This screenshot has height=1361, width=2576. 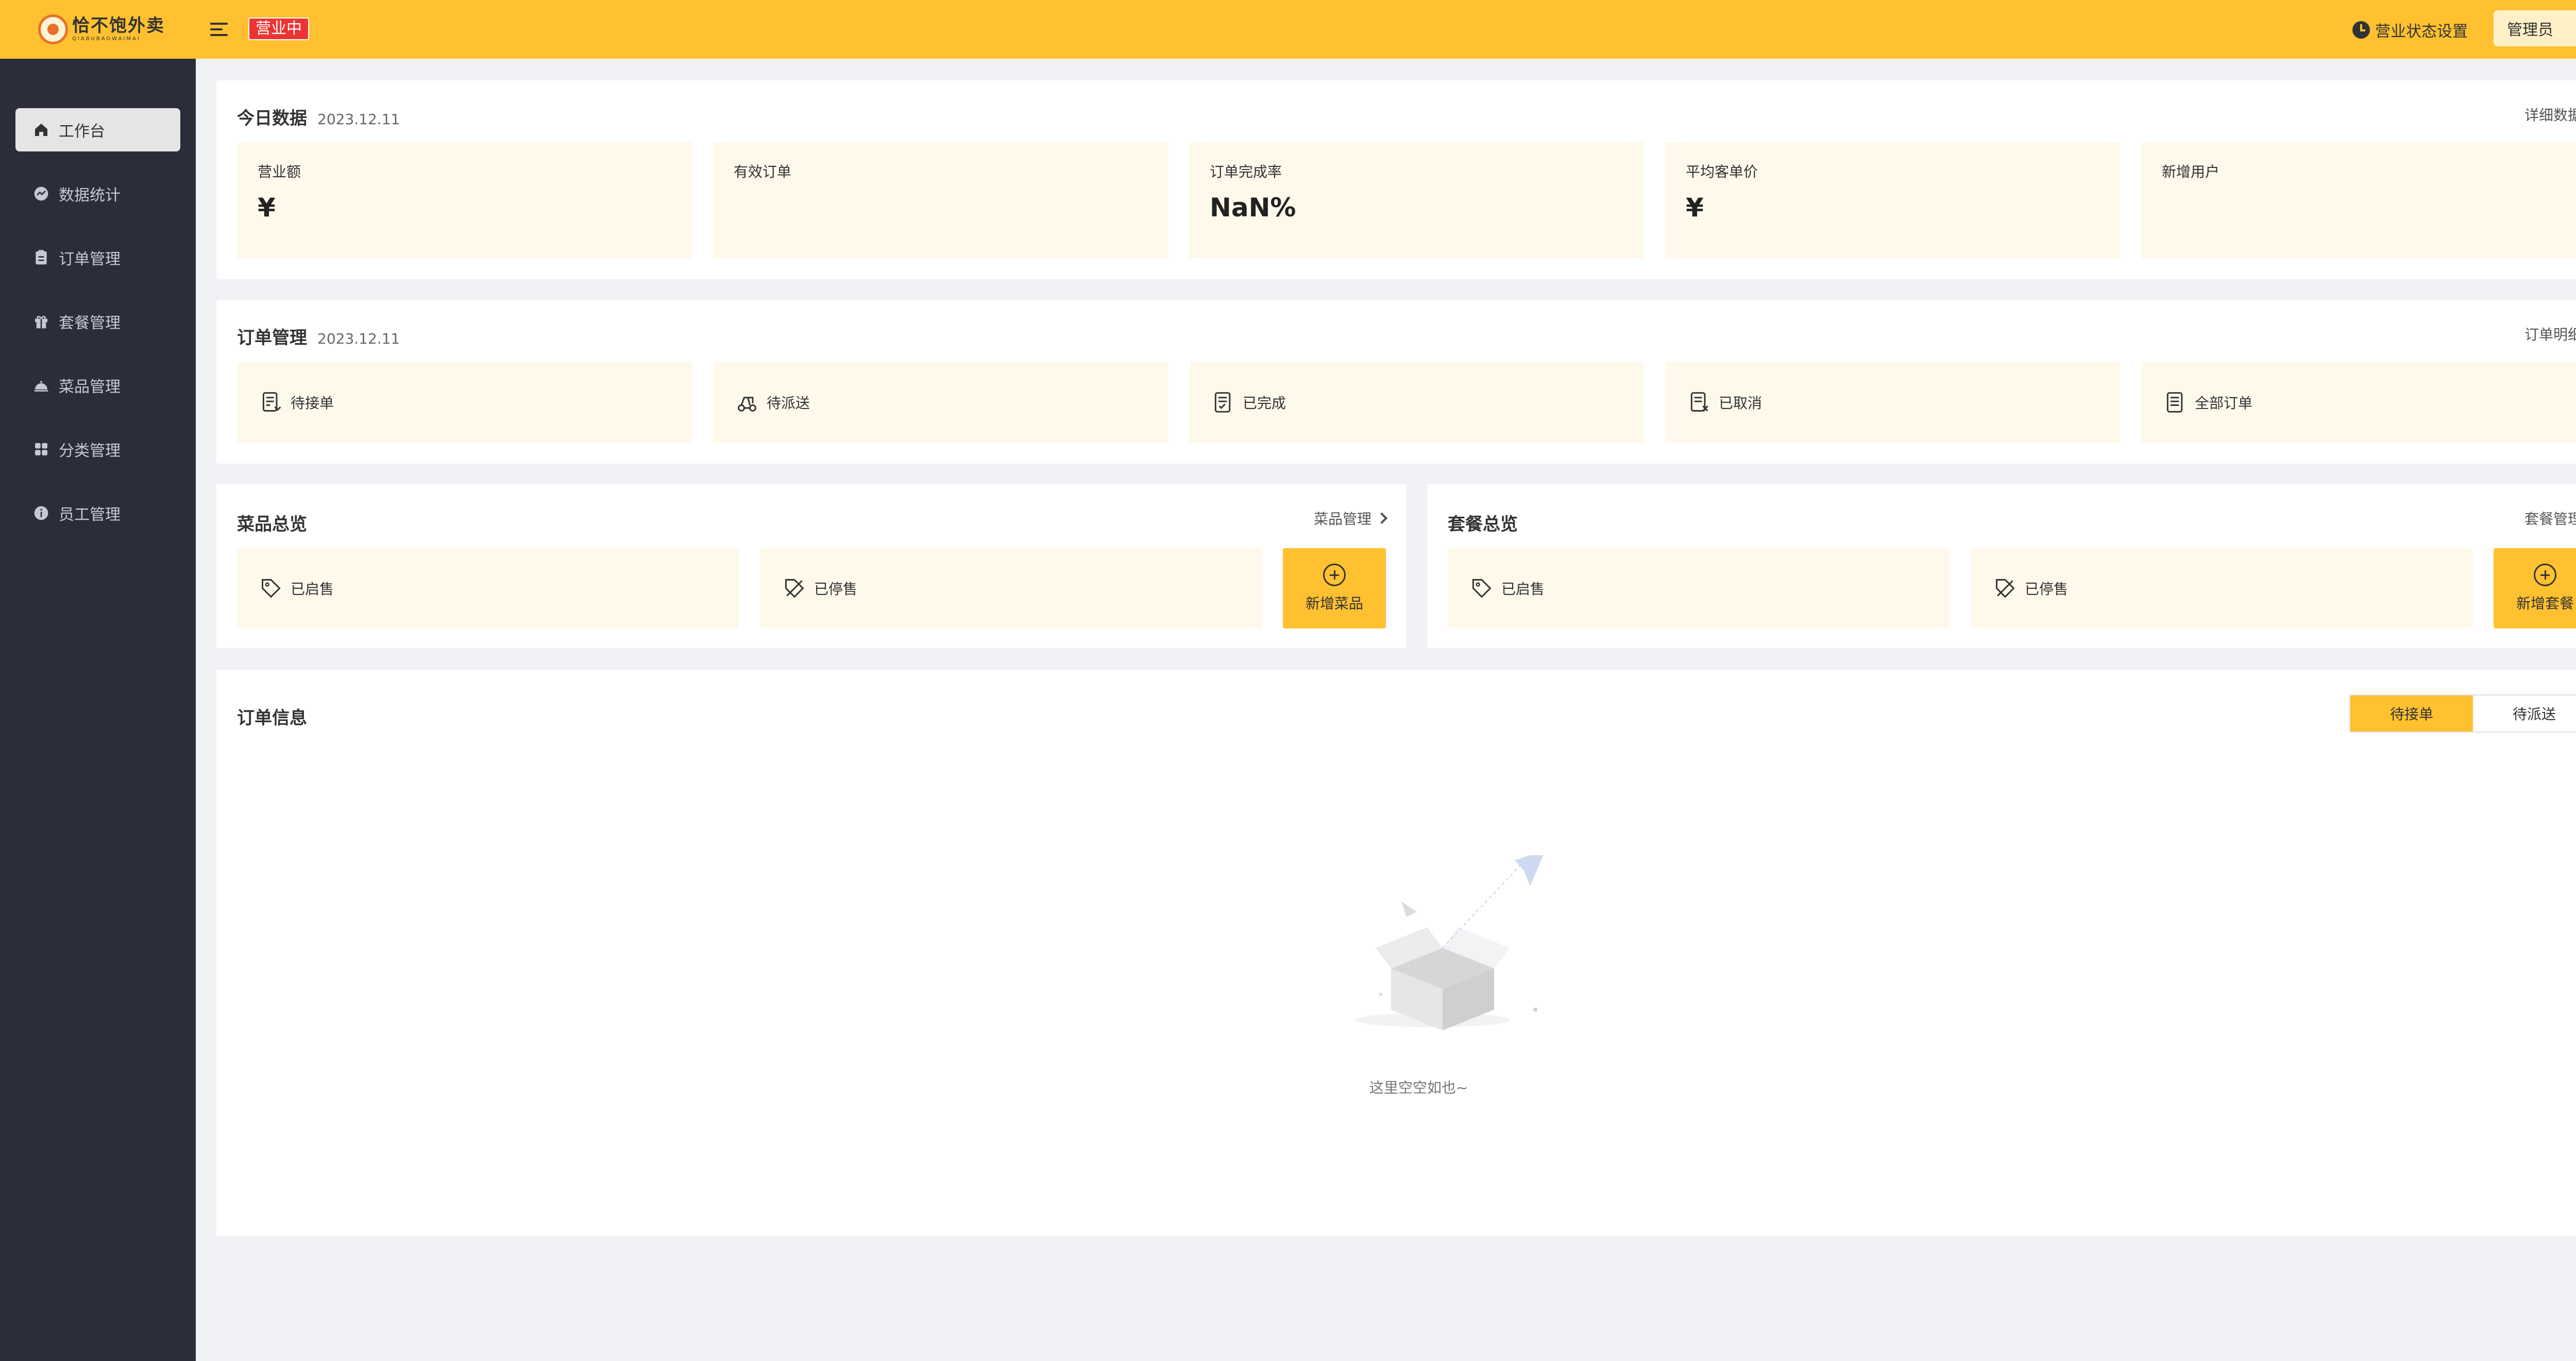 What do you see at coordinates (106, 39) in the screenshot?
I see `logo-pinyin: QIABUBAOWAIMAI` at bounding box center [106, 39].